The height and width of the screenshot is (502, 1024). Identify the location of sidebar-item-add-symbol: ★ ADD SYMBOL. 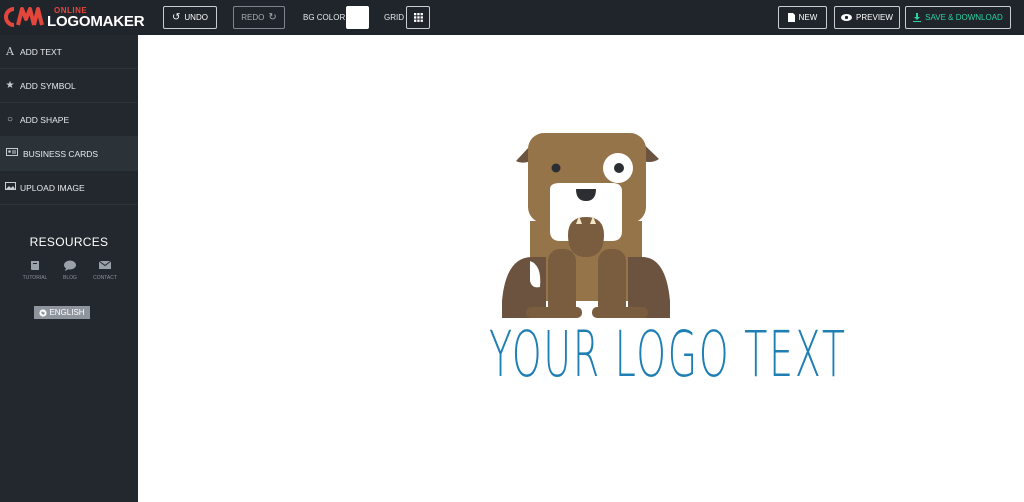
(69, 86).